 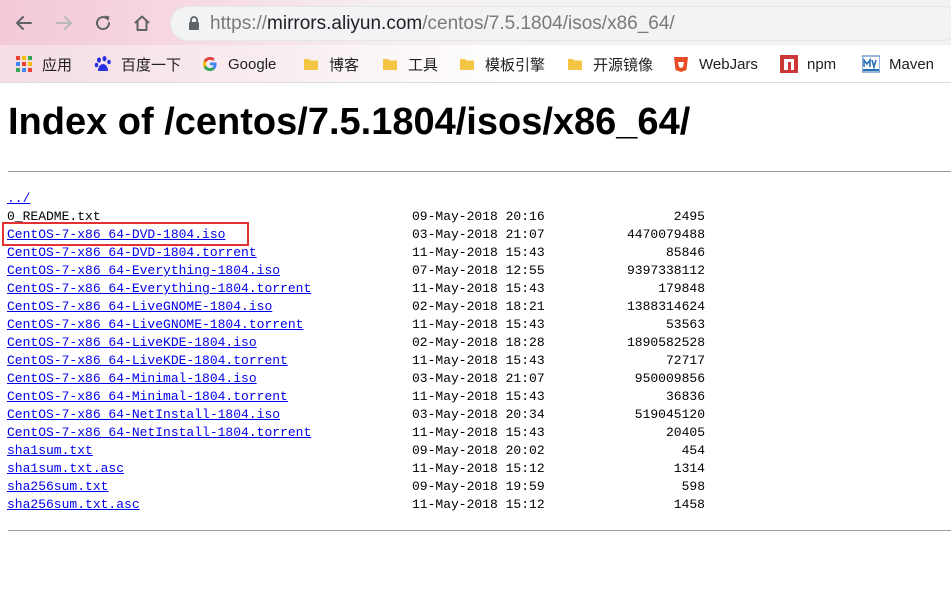 What do you see at coordinates (345, 23) in the screenshot?
I see `url-host: mirrors.aliyun.com` at bounding box center [345, 23].